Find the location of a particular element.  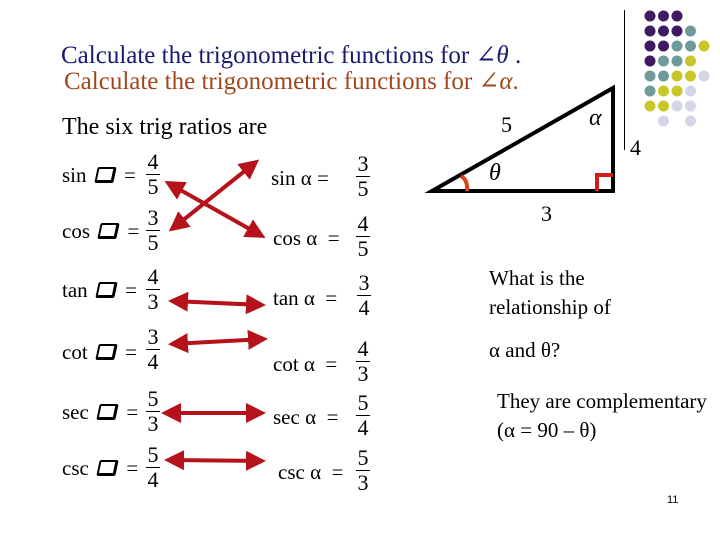

hypotenuse-label: 5 is located at coordinates (506, 124).